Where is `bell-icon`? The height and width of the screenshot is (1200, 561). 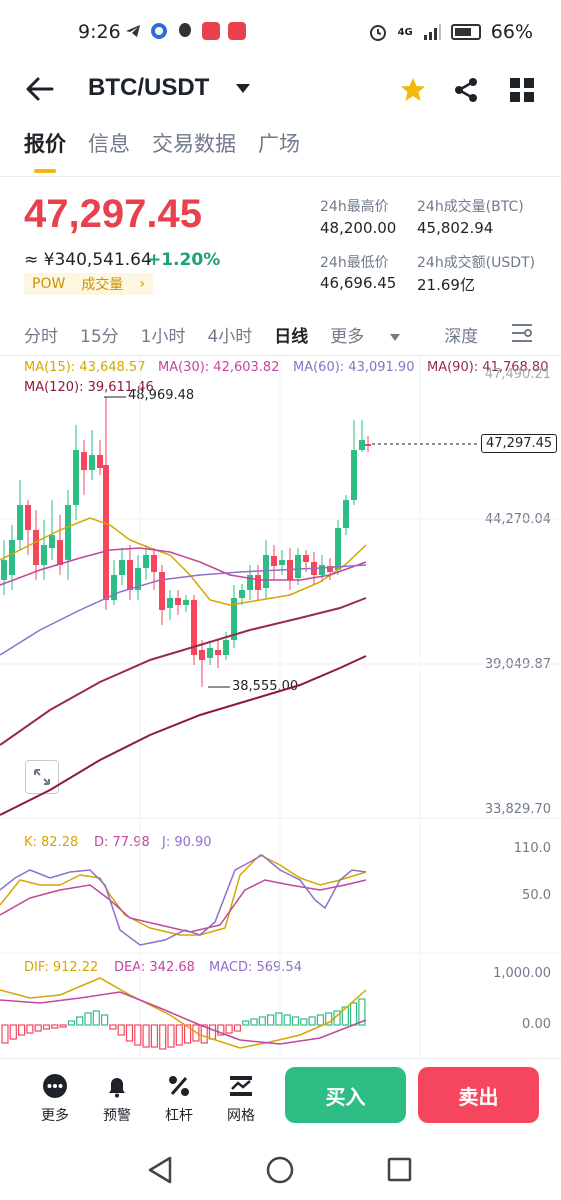 bell-icon is located at coordinates (117, 1088).